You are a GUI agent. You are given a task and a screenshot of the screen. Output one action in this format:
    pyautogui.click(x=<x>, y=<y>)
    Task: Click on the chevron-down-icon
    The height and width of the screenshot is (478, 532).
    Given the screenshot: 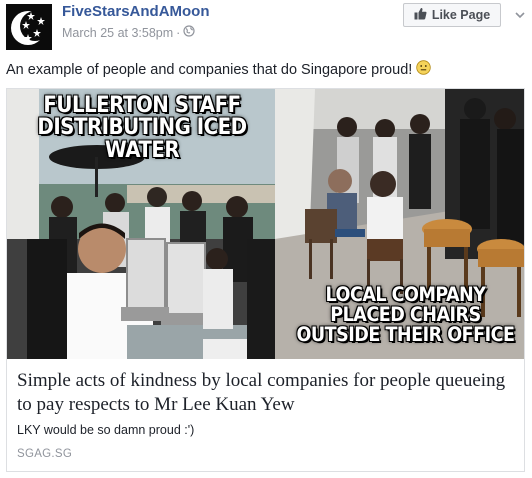 What is the action you would take?
    pyautogui.click(x=520, y=15)
    